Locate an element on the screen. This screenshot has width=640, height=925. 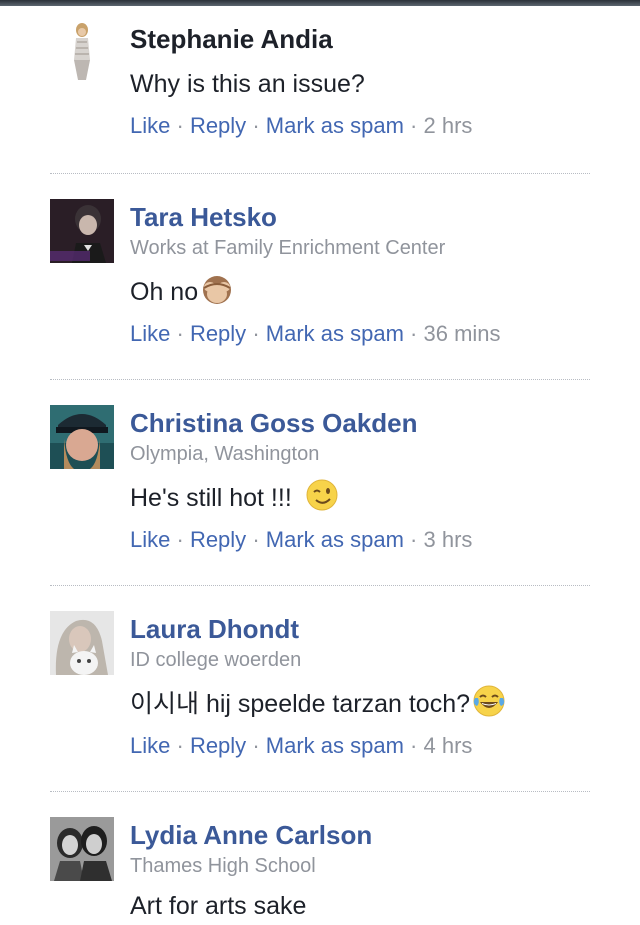
comment-actions: Like · Reply · Mark as spam · 2 hrs is located at coordinates (365, 126).